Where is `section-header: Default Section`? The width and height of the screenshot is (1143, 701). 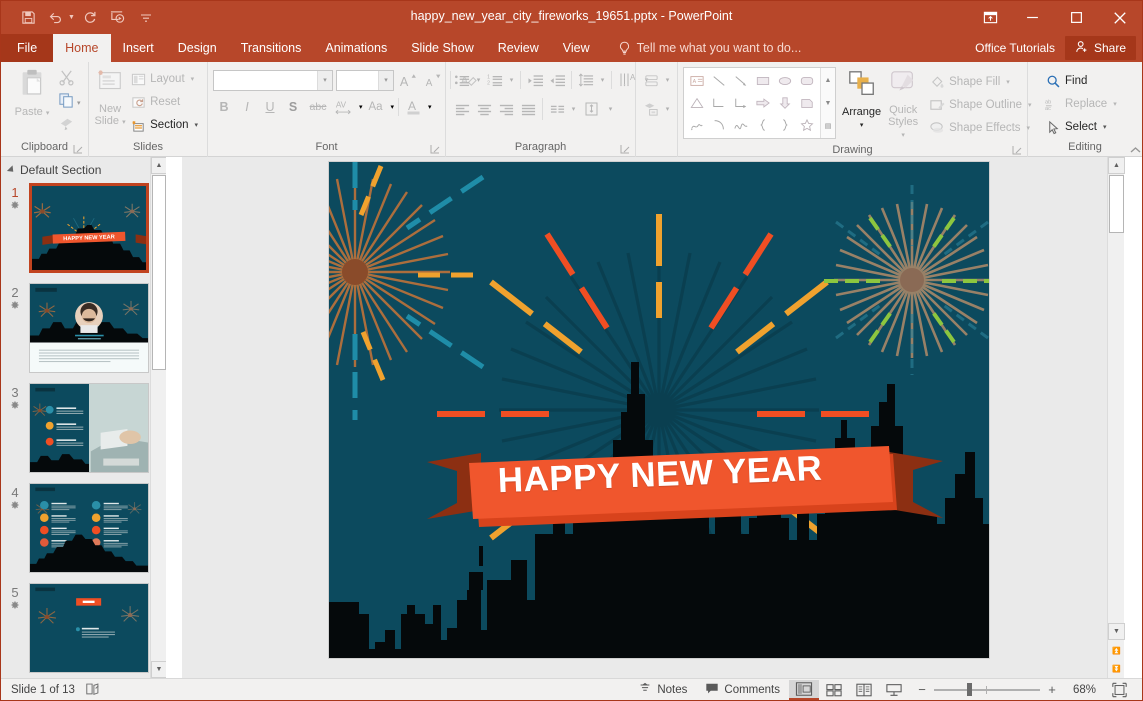 section-header: Default Section is located at coordinates (83, 170).